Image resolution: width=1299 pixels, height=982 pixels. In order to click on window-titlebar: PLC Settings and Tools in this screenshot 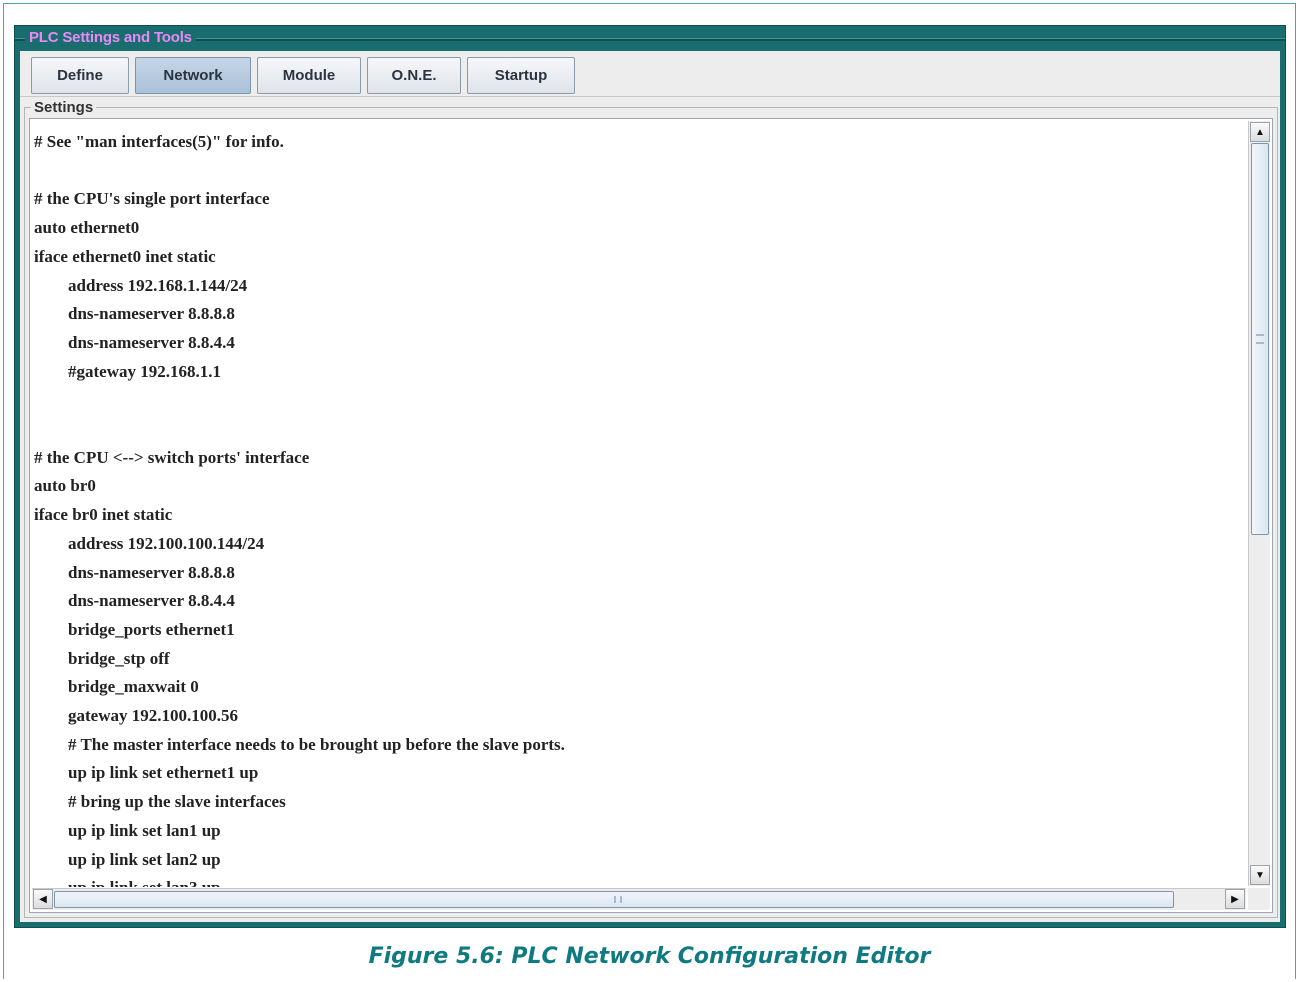, I will do `click(650, 38)`.